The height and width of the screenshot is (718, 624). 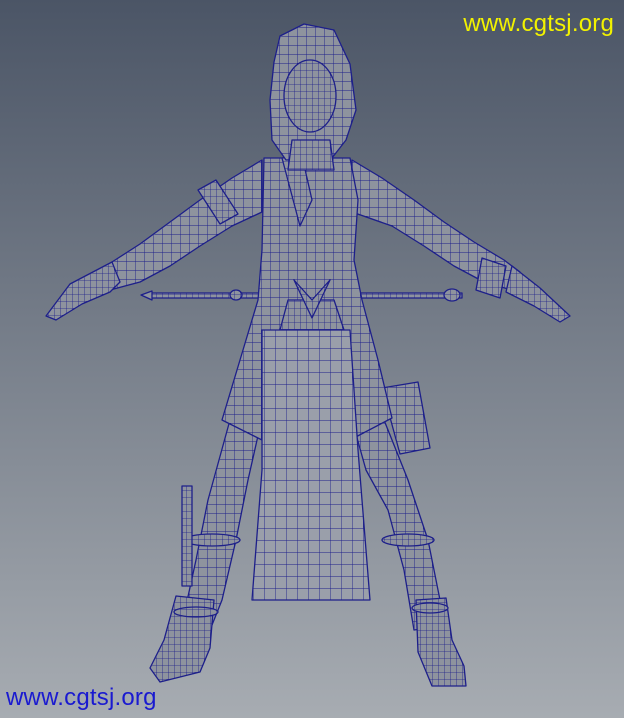 What do you see at coordinates (311, 465) in the screenshot?
I see `front-skirt-panel` at bounding box center [311, 465].